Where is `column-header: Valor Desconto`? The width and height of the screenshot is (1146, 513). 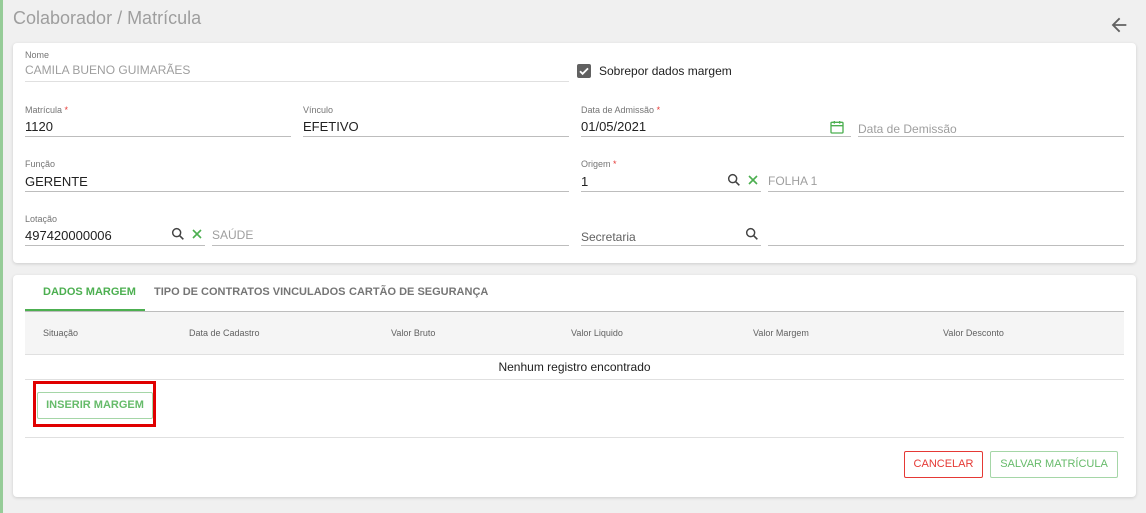
column-header: Valor Desconto is located at coordinates (973, 333).